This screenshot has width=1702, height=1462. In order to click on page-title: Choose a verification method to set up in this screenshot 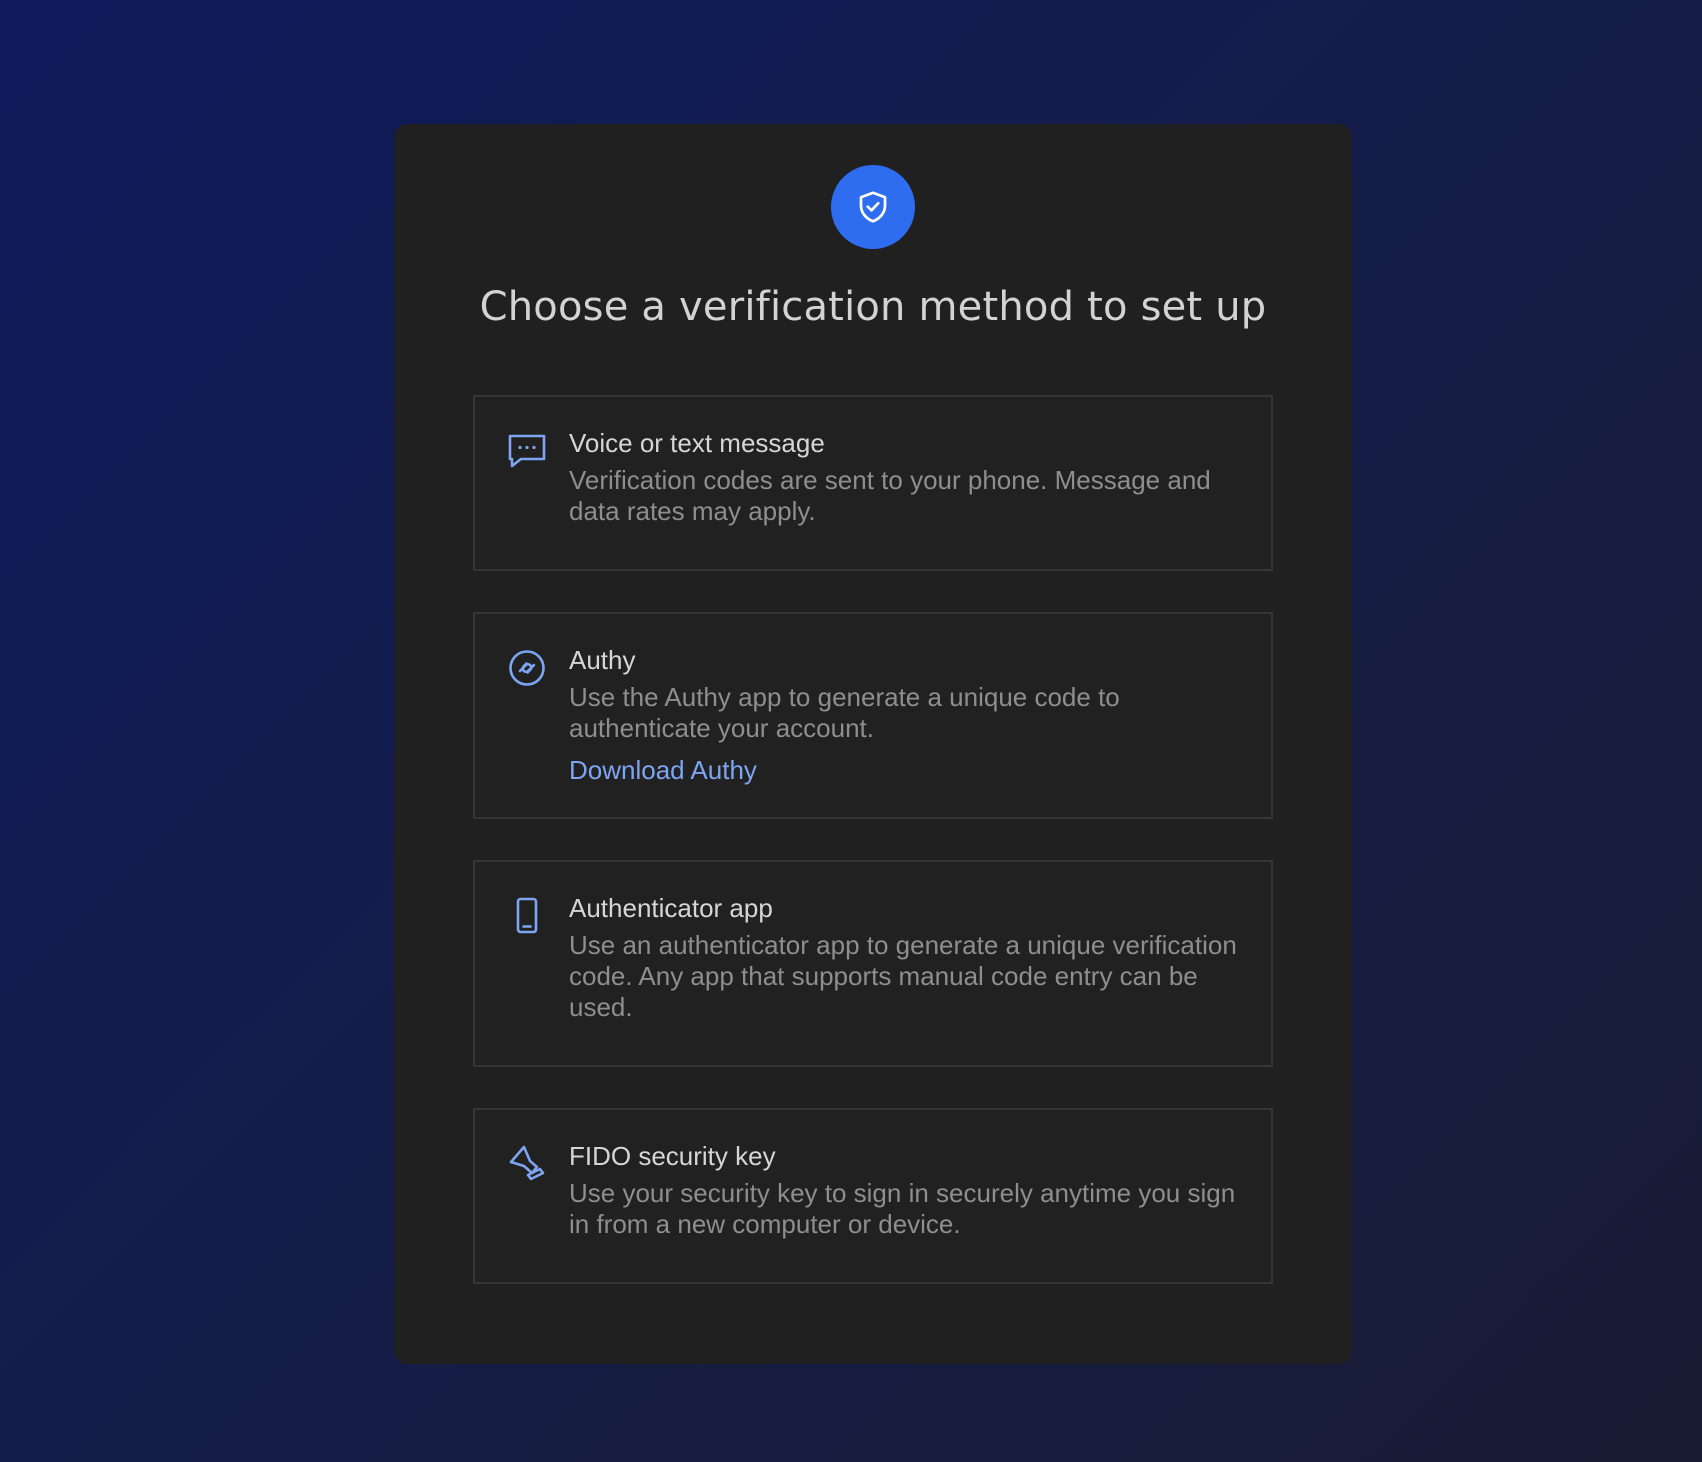, I will do `click(873, 307)`.